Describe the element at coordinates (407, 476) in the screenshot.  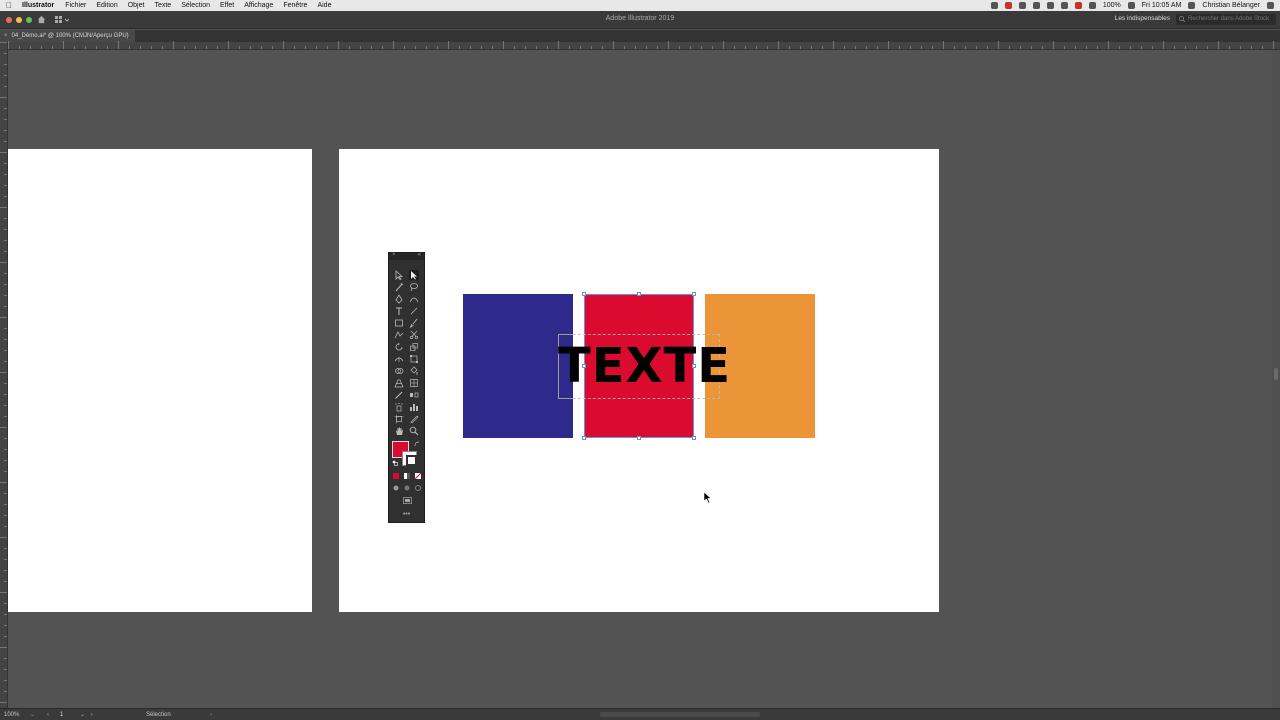
I see `gradient-mode-icon` at that location.